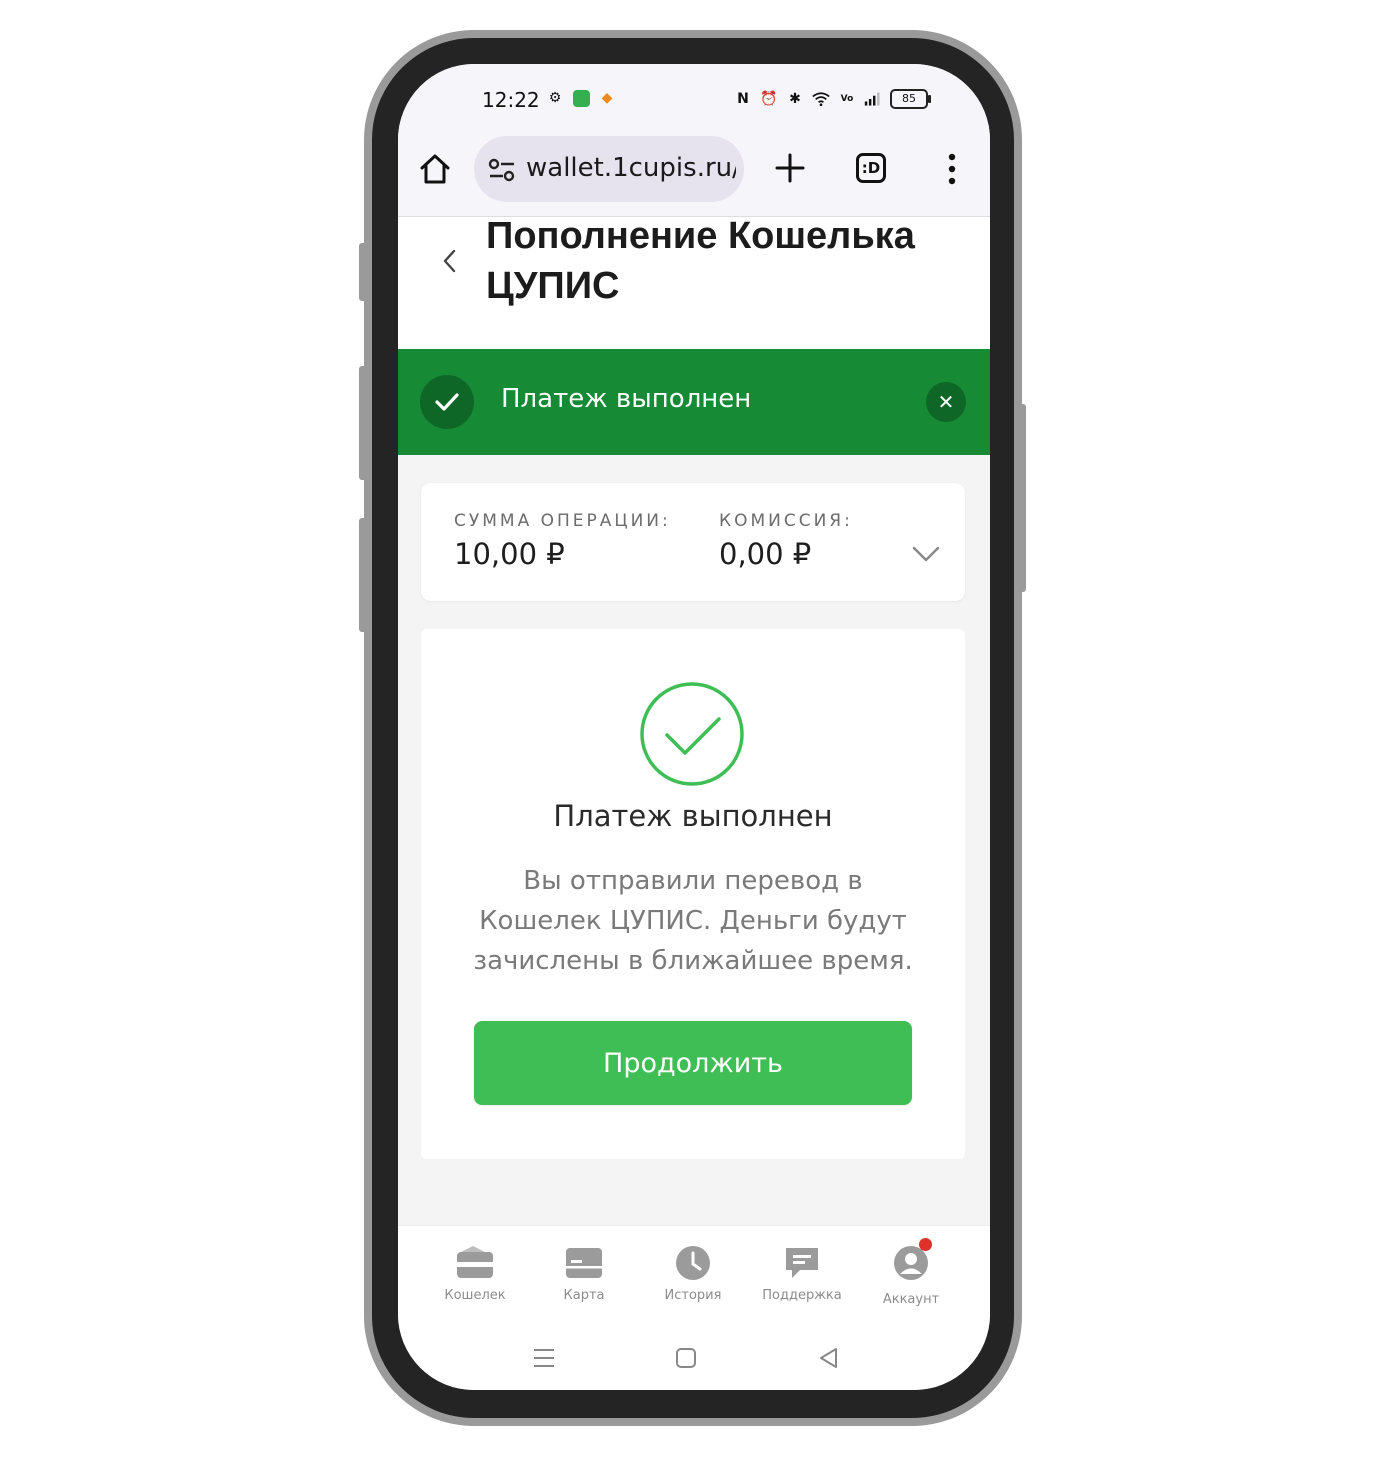  Describe the element at coordinates (686, 1358) in the screenshot. I see `home-button-icon` at that location.